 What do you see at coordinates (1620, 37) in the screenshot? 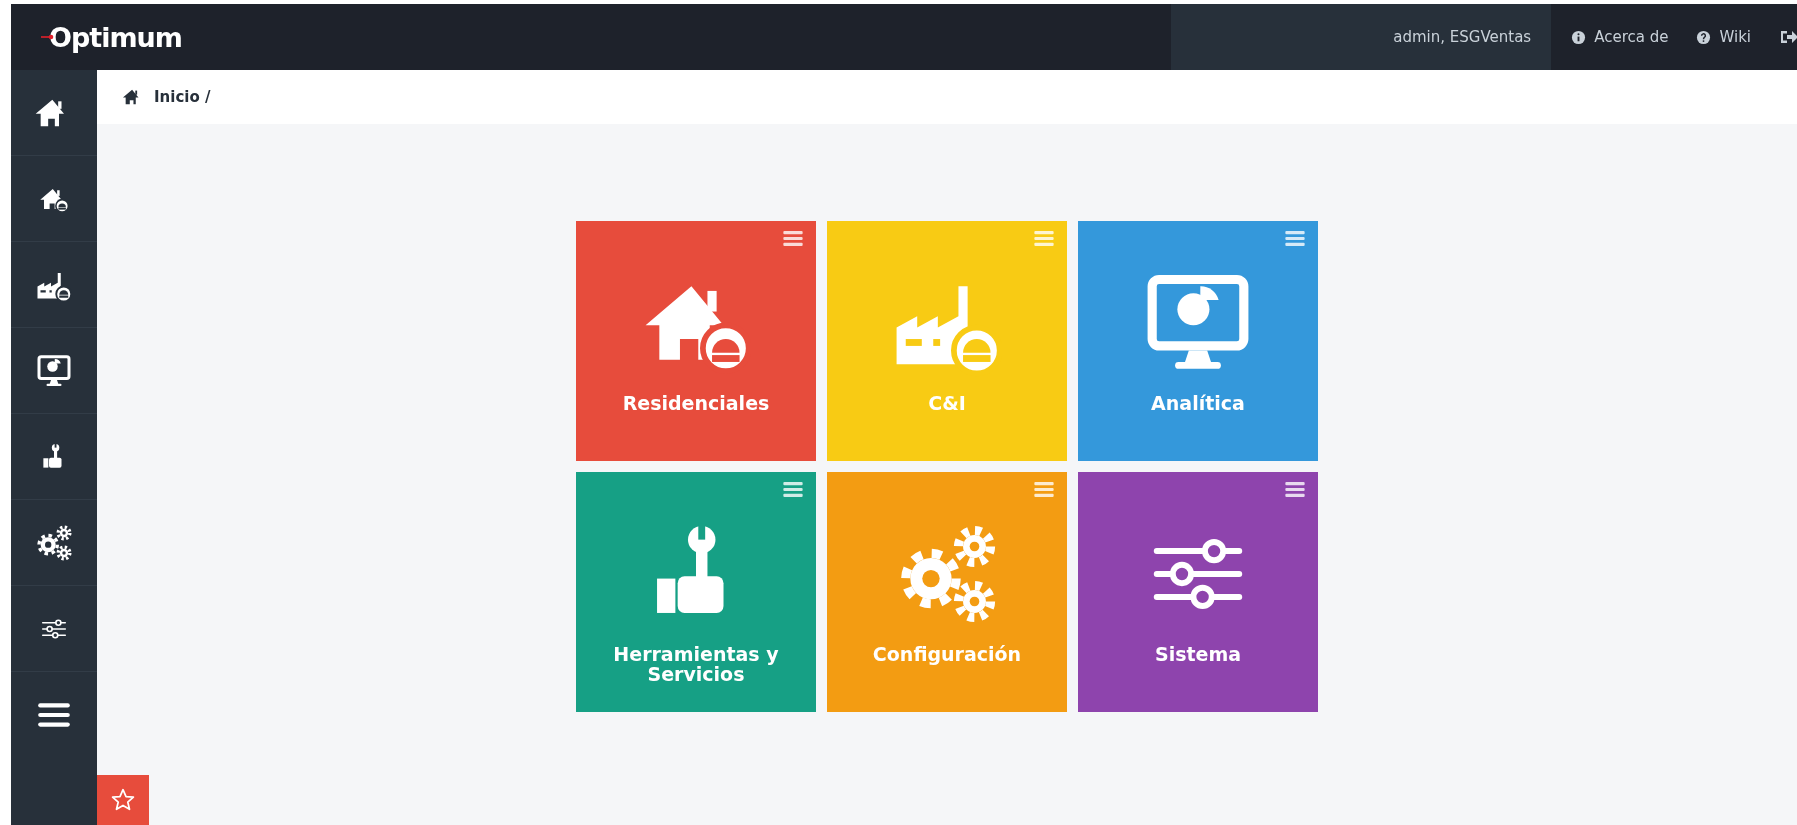
I see `header-link: Acerca de` at bounding box center [1620, 37].